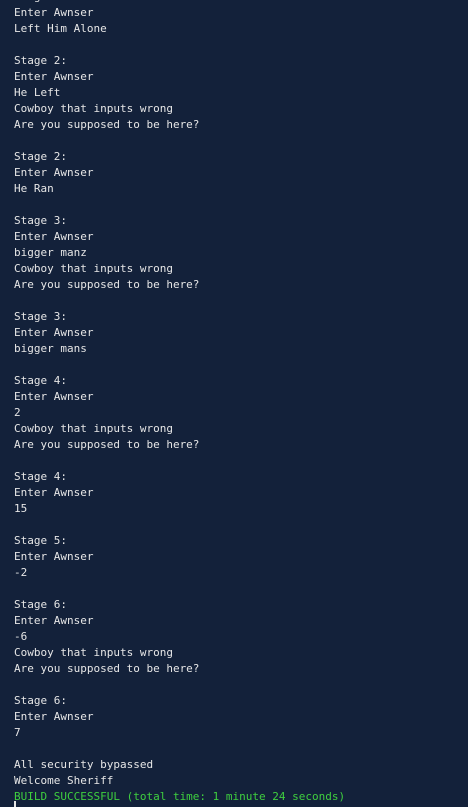 The image size is (468, 807). I want to click on console-line: 2, so click(17, 412).